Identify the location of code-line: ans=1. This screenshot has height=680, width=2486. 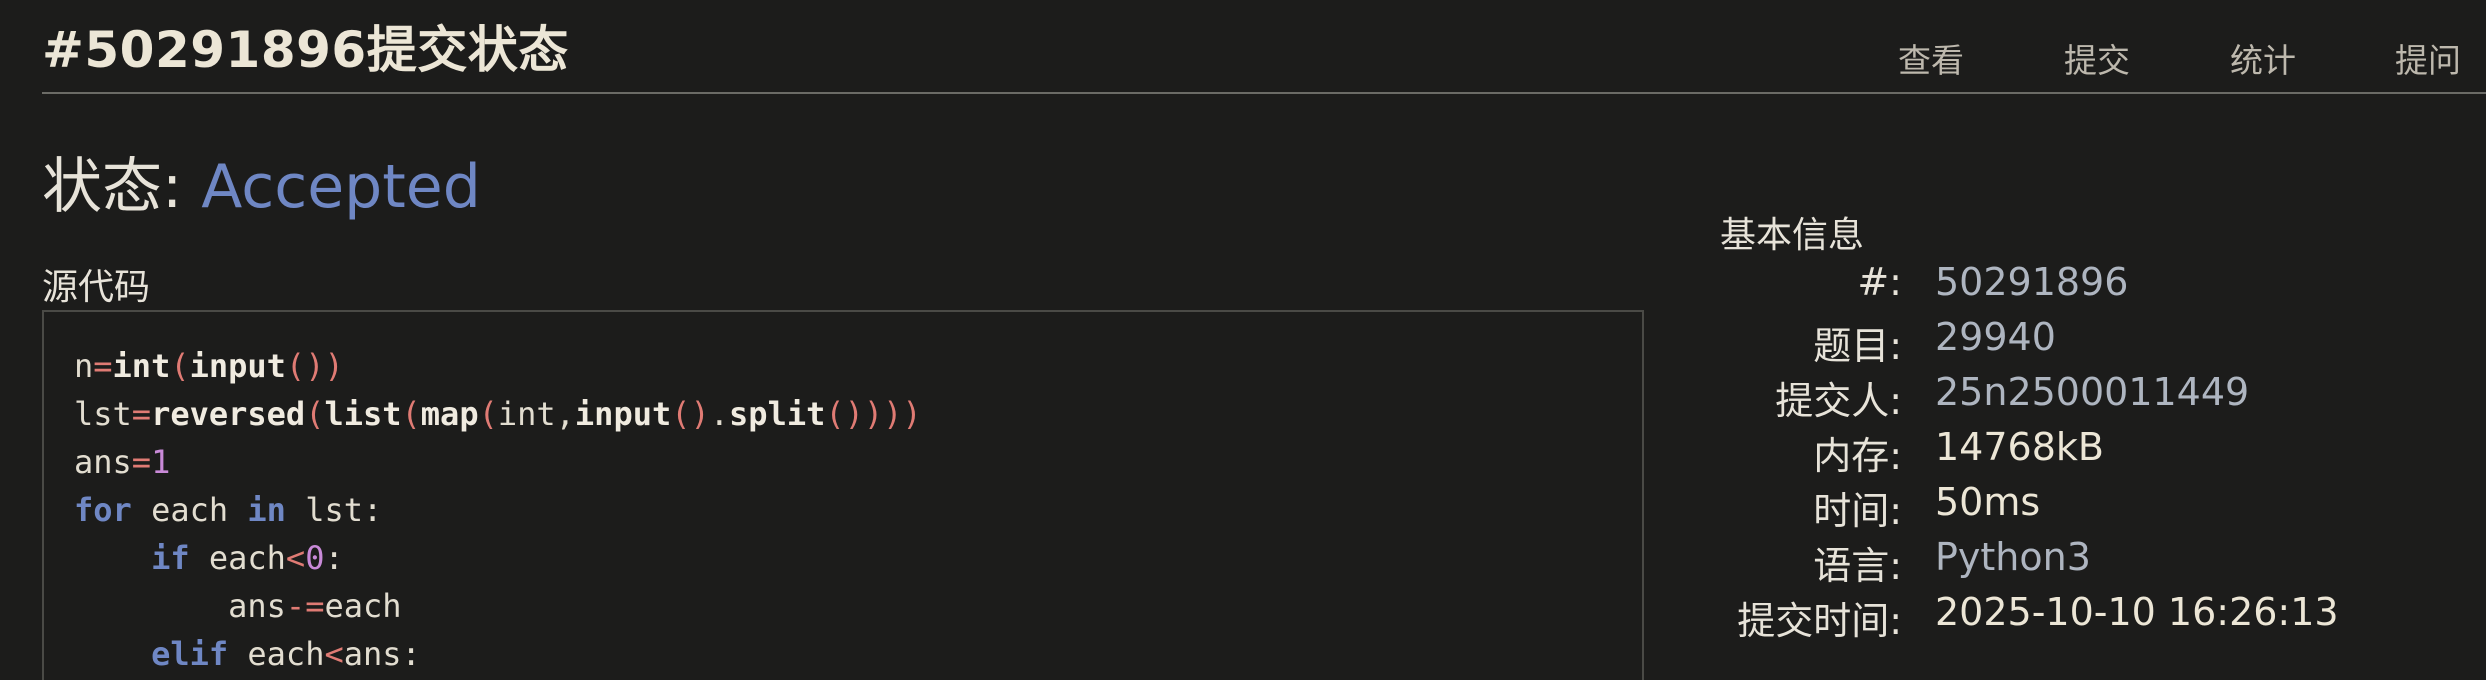
(122, 462).